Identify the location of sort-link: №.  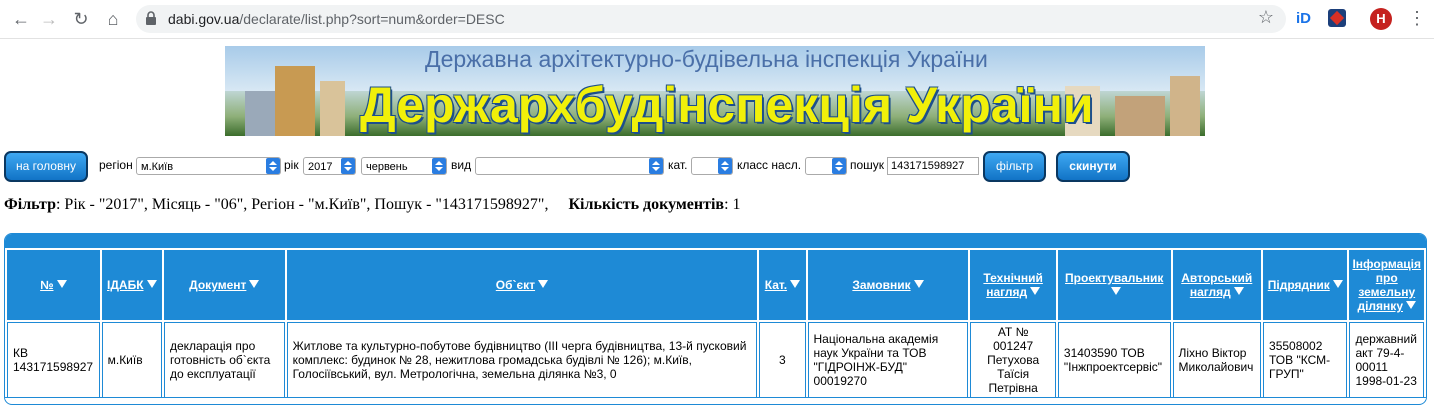
(46, 285).